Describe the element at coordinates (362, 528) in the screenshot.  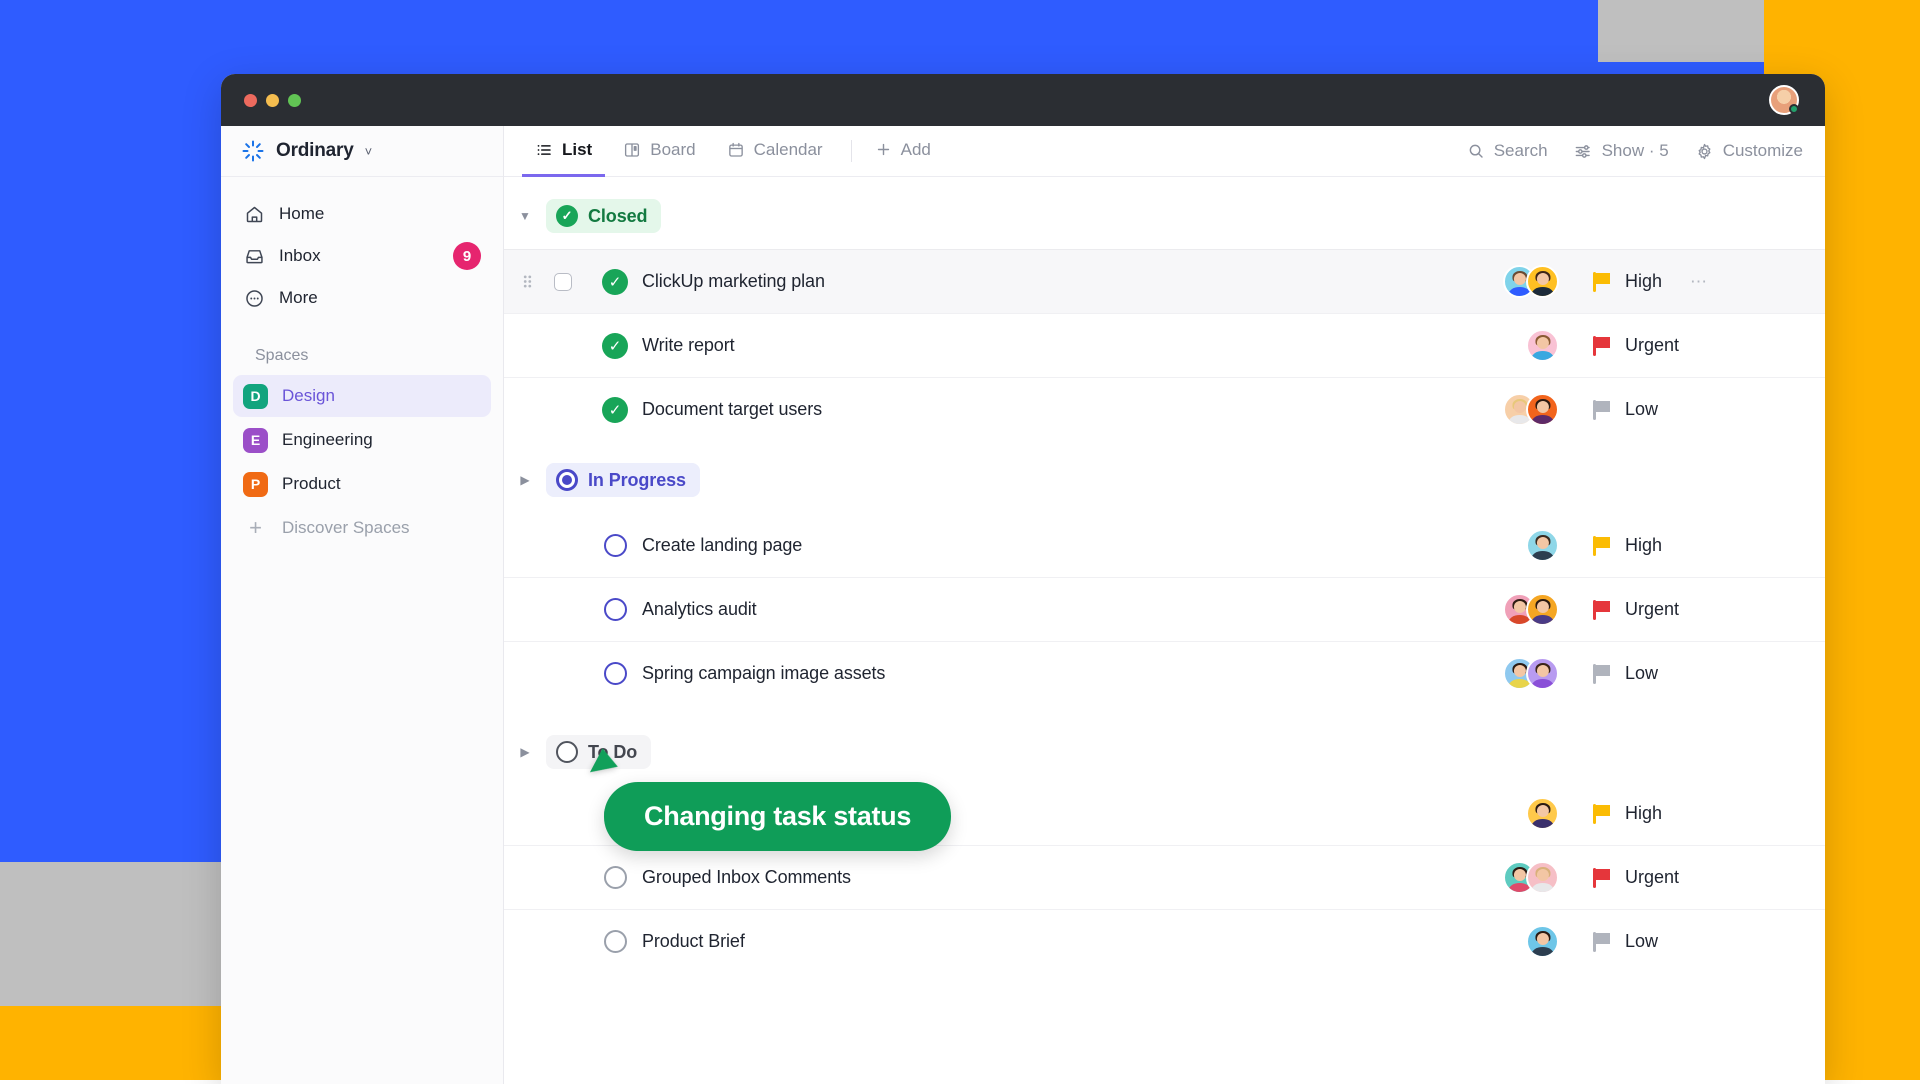
I see `discover-spaces-button: + Discover Spaces` at that location.